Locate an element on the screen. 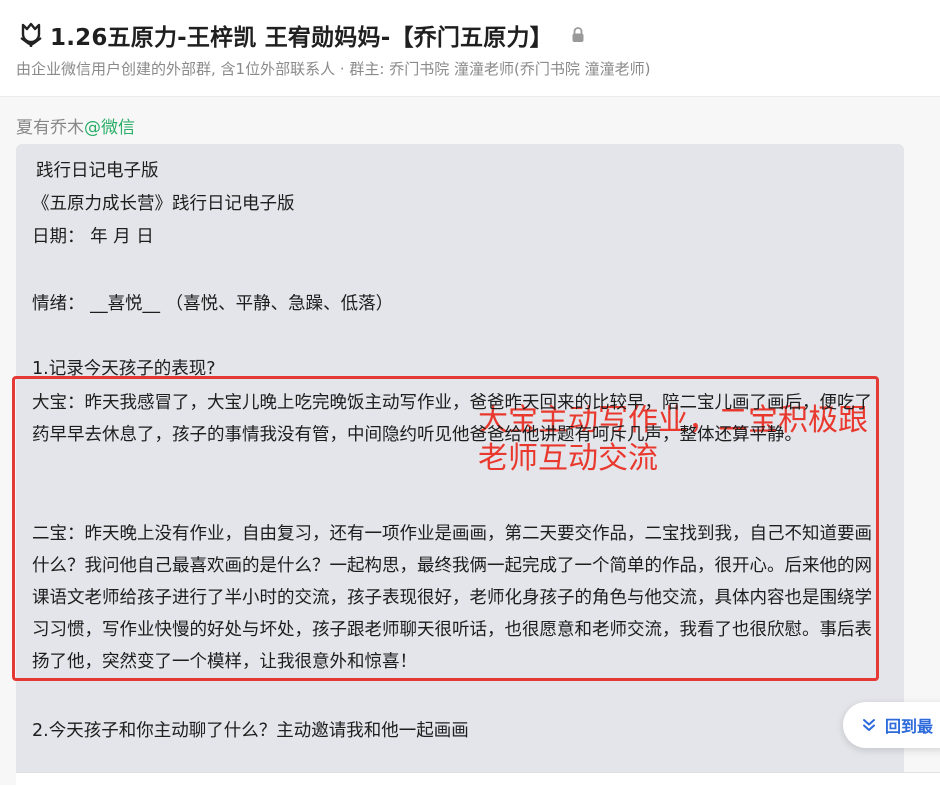  sender-name: 夏有乔木 is located at coordinates (50, 128).